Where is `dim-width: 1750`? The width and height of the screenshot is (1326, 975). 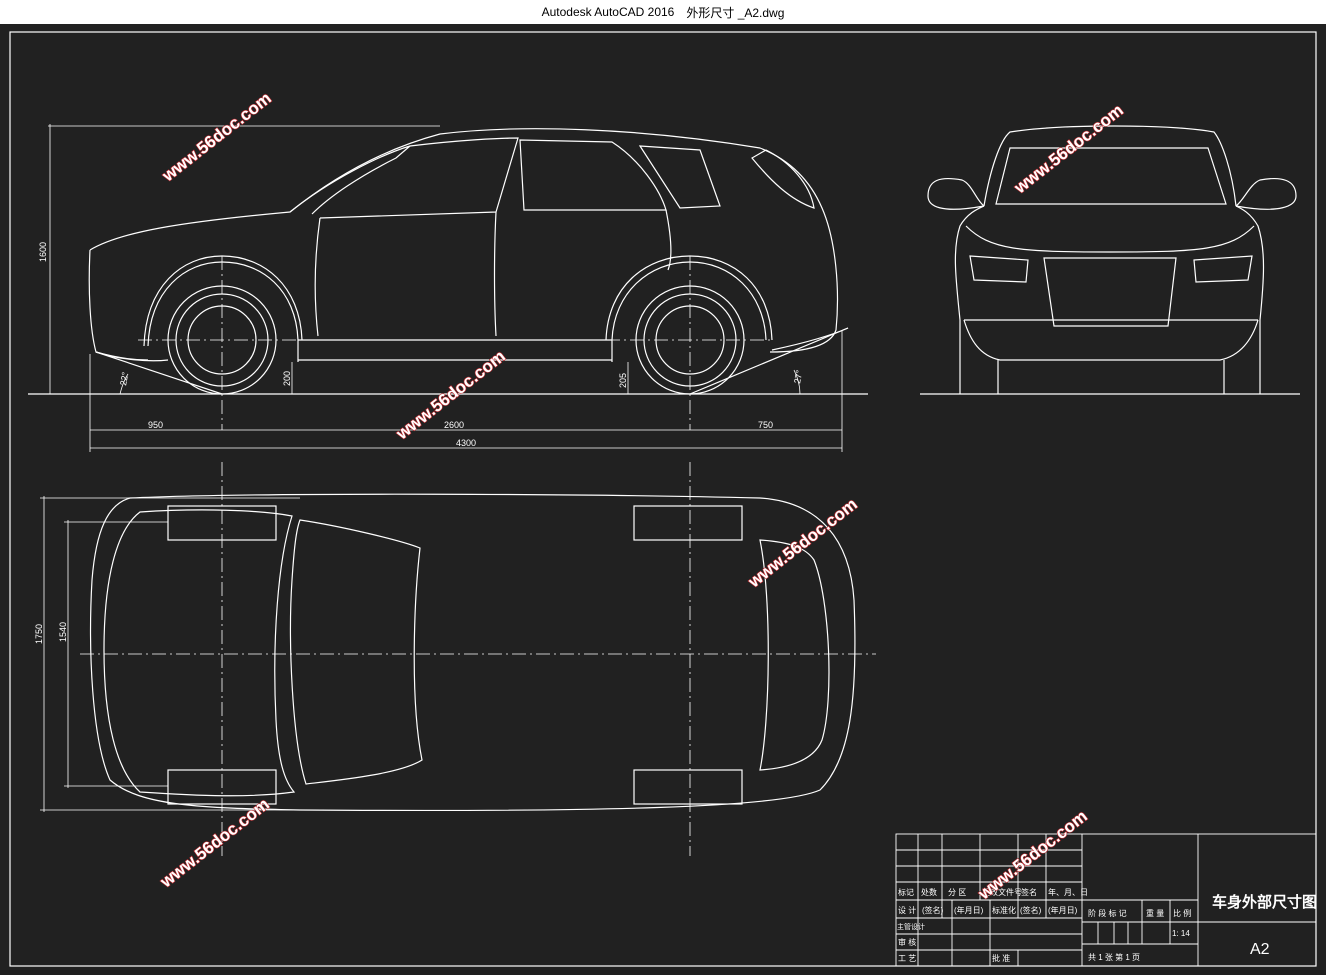 dim-width: 1750 is located at coordinates (39, 634).